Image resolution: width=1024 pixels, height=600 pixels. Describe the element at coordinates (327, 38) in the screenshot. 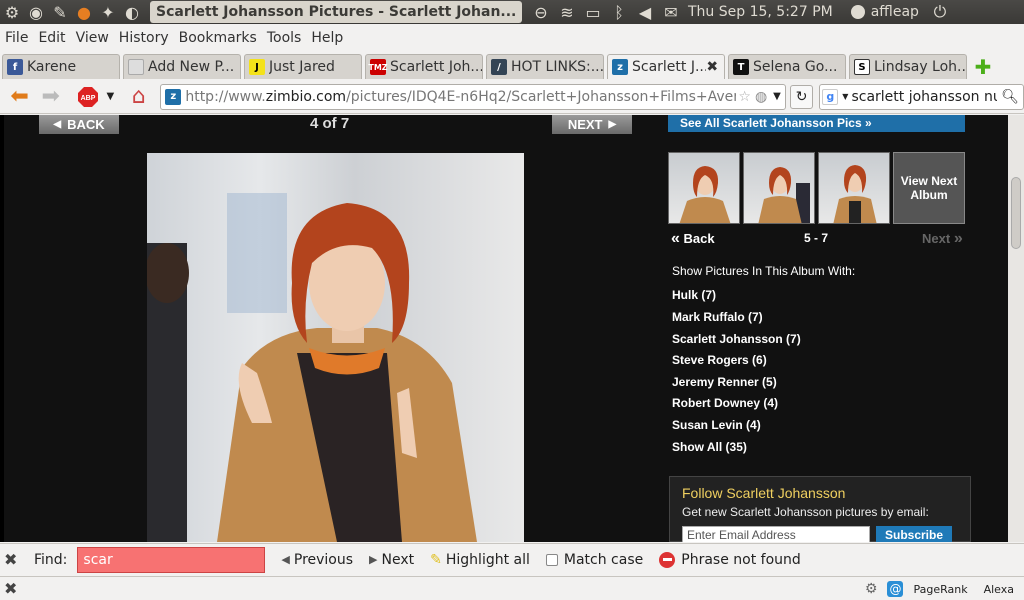

I see `menu-help: Help` at that location.